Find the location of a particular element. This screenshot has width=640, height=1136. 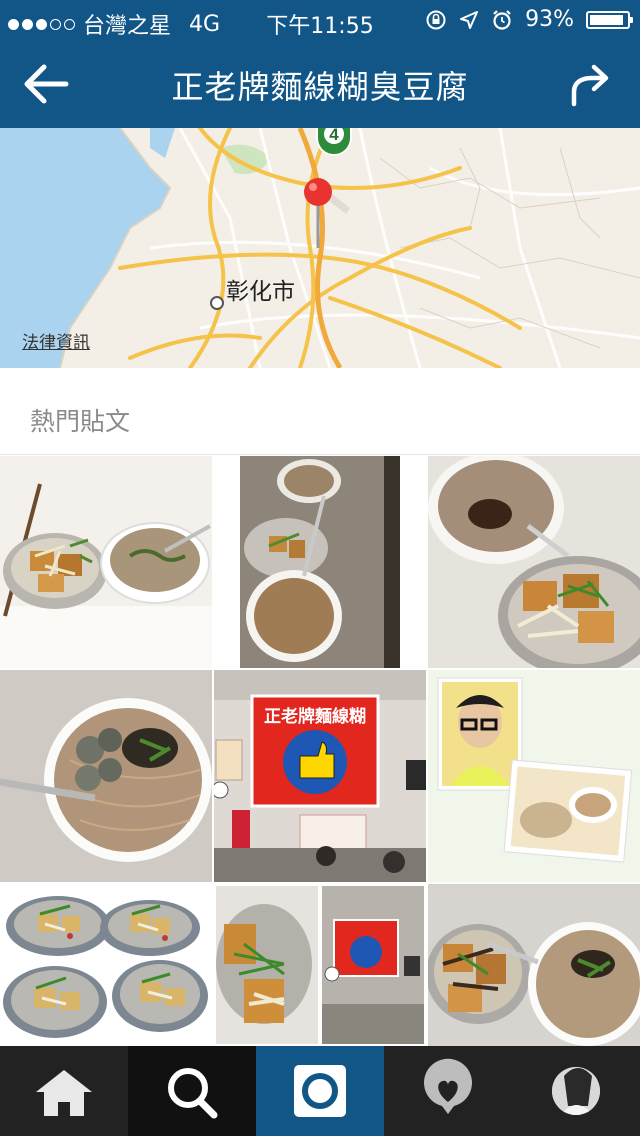

status-right: 93% is located at coordinates (529, 19).